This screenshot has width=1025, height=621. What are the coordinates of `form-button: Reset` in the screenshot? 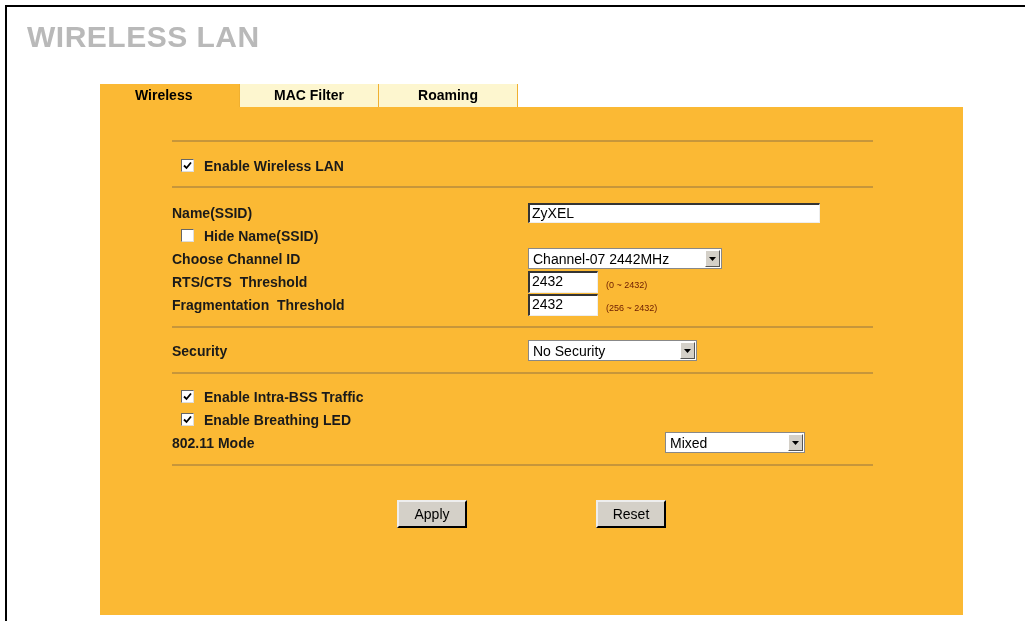 It's located at (631, 514).